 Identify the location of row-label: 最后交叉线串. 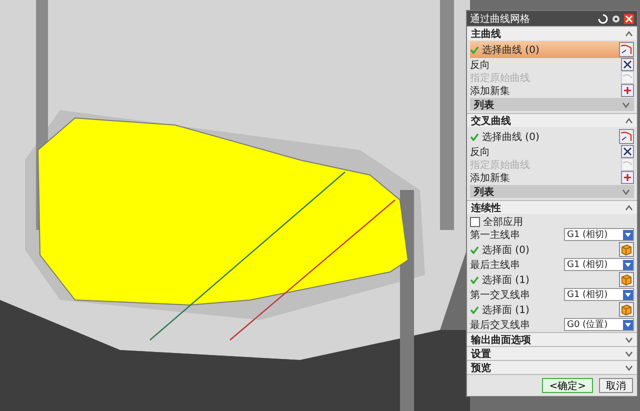
(500, 325).